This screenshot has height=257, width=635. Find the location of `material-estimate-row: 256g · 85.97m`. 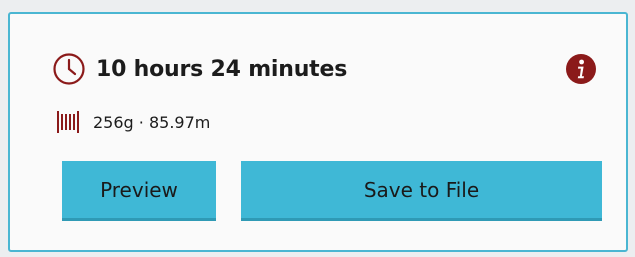

material-estimate-row: 256g · 85.97m is located at coordinates (132, 122).